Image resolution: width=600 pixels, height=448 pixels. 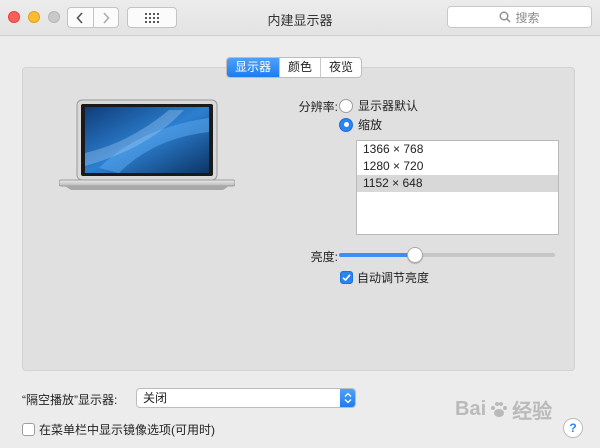 I want to click on mirror-option-label: 在菜单栏中显示镜像选项(可用时), so click(x=127, y=430).